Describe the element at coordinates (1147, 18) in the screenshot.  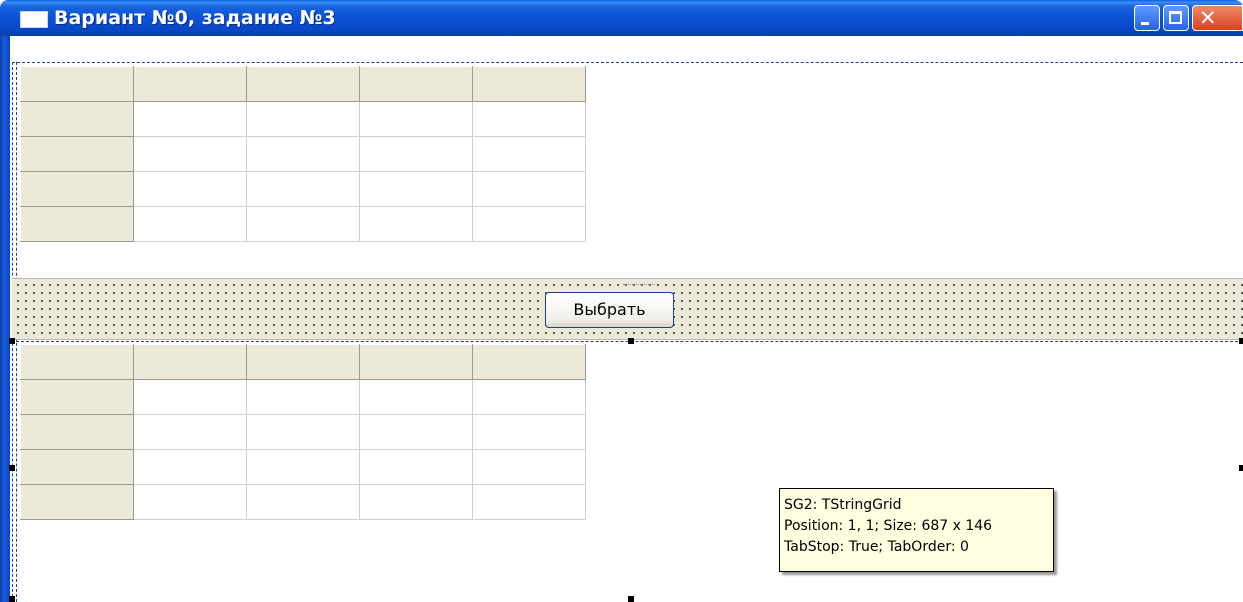
I see `minimize-button` at that location.